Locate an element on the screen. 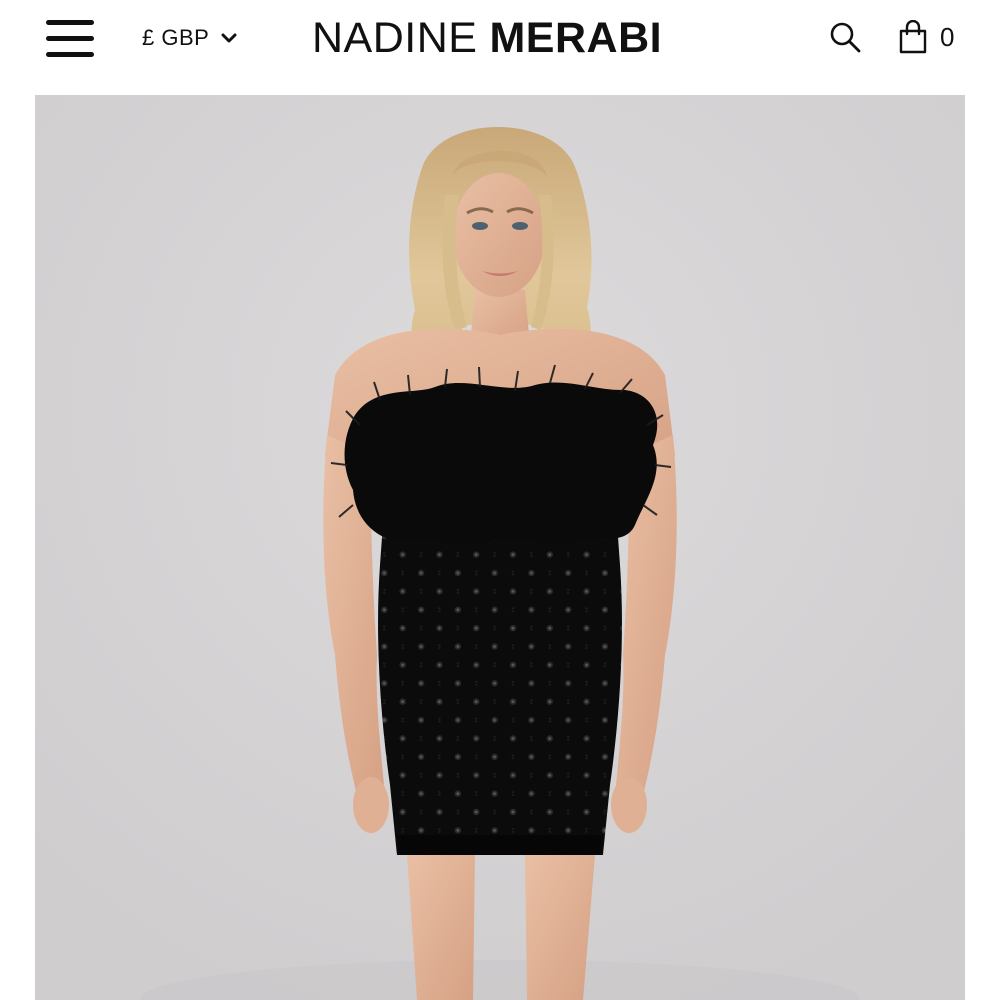  hamburger-menu-icon is located at coordinates (70, 40).